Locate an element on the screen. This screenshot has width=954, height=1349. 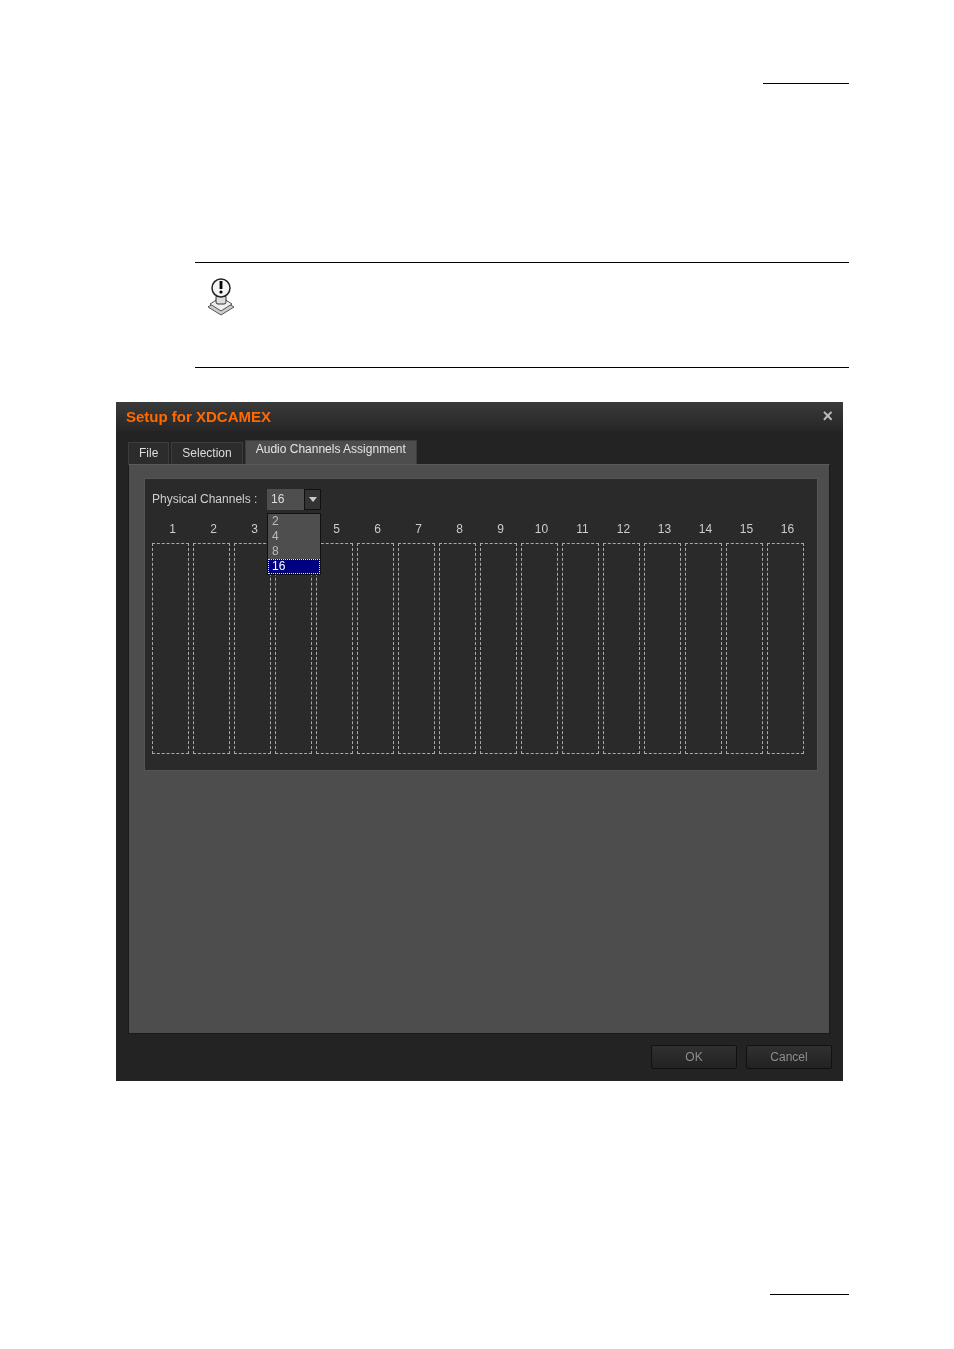
channel-number: 14 is located at coordinates (705, 530).